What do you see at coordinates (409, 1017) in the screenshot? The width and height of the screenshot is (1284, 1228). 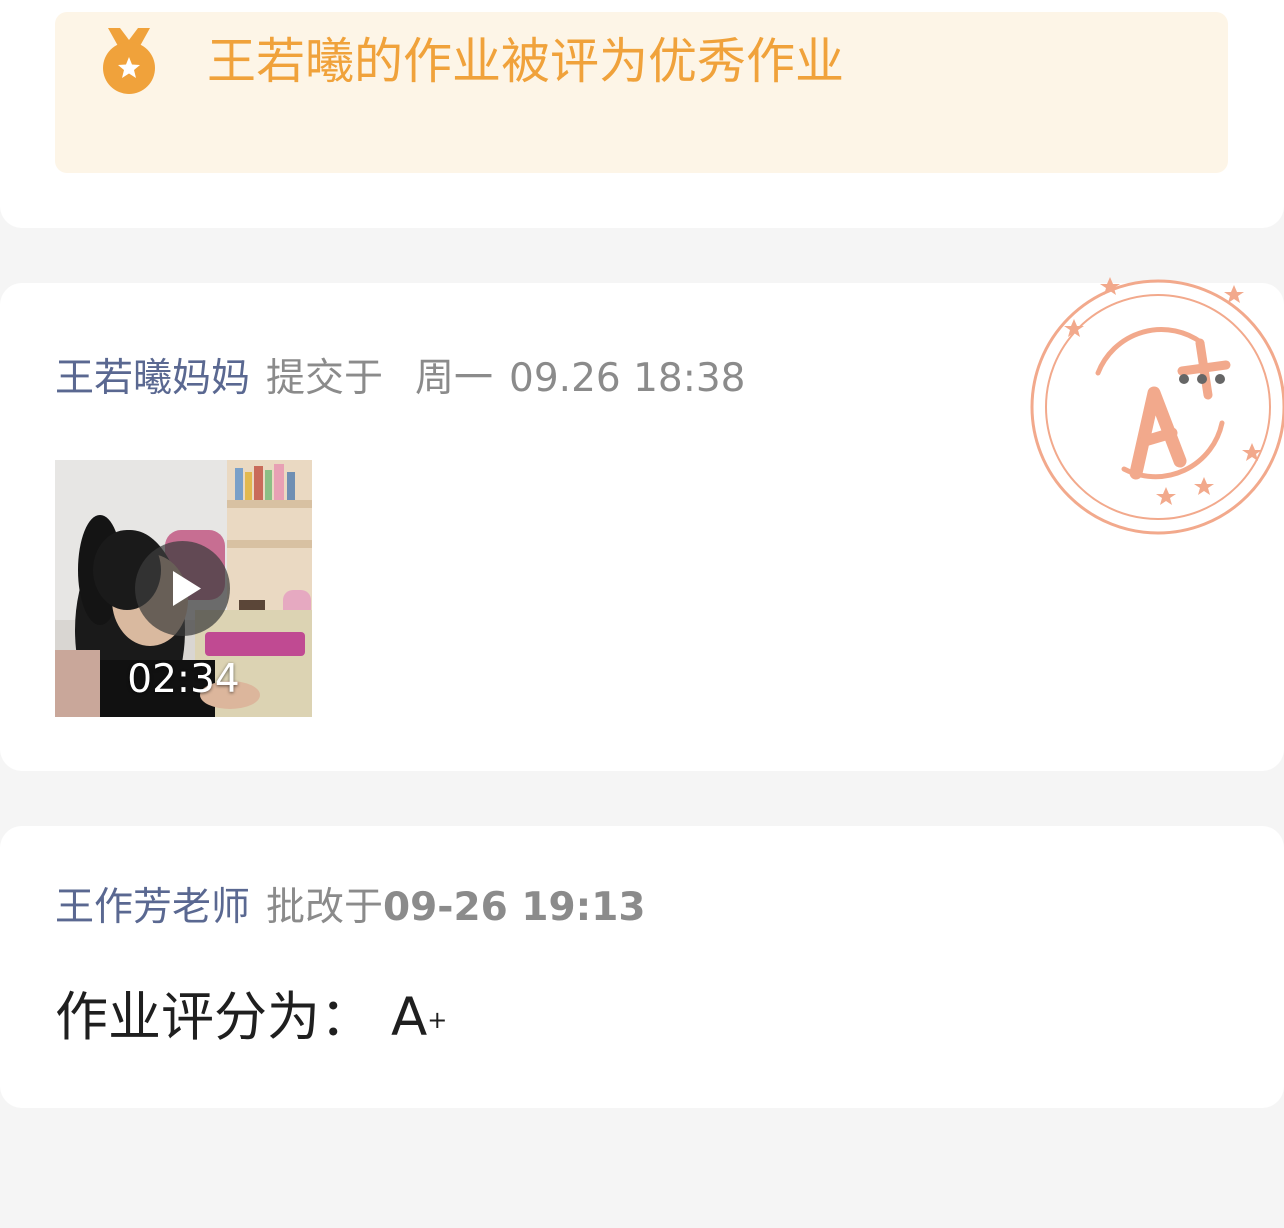 I see `grade-letter: A` at bounding box center [409, 1017].